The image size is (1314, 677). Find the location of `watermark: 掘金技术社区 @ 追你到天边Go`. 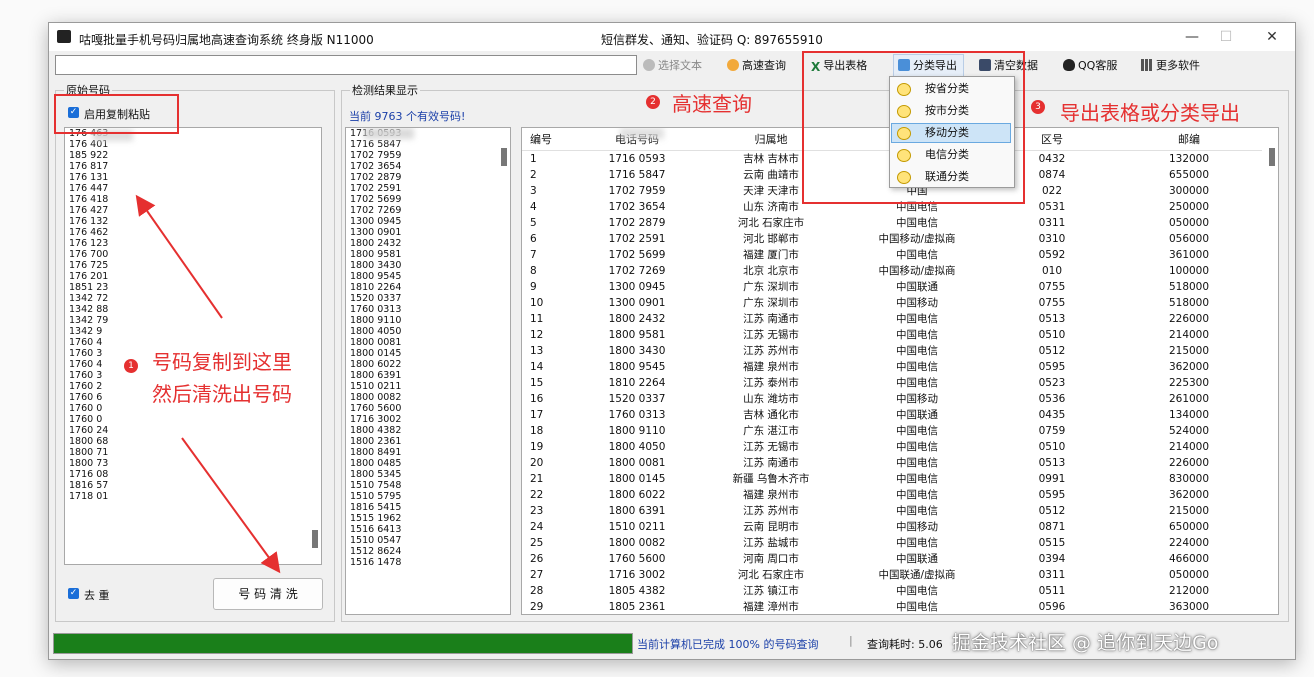

watermark: 掘金技术社区 @ 追你到天边Go is located at coordinates (1085, 643).